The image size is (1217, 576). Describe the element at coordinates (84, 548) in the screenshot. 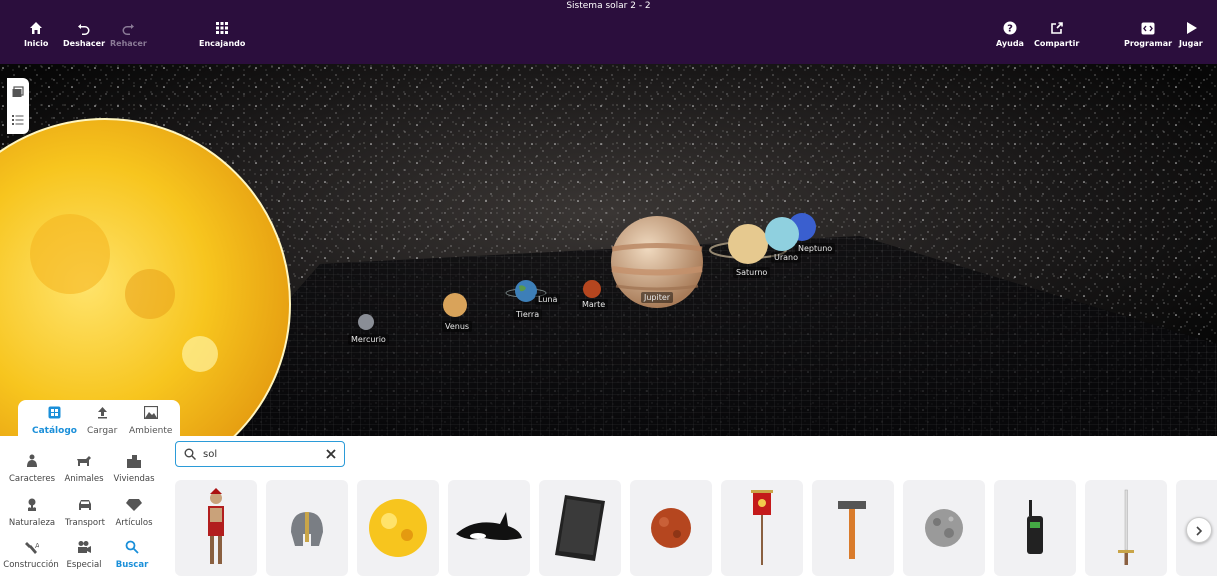

I see `camera-icon` at that location.